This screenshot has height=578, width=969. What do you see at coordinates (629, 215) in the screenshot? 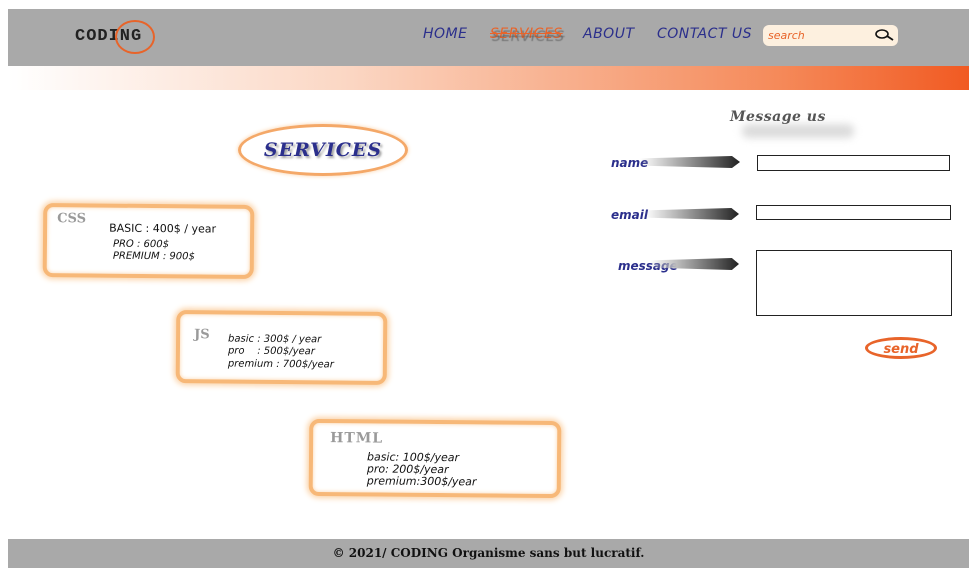
I see `email-label: email` at bounding box center [629, 215].